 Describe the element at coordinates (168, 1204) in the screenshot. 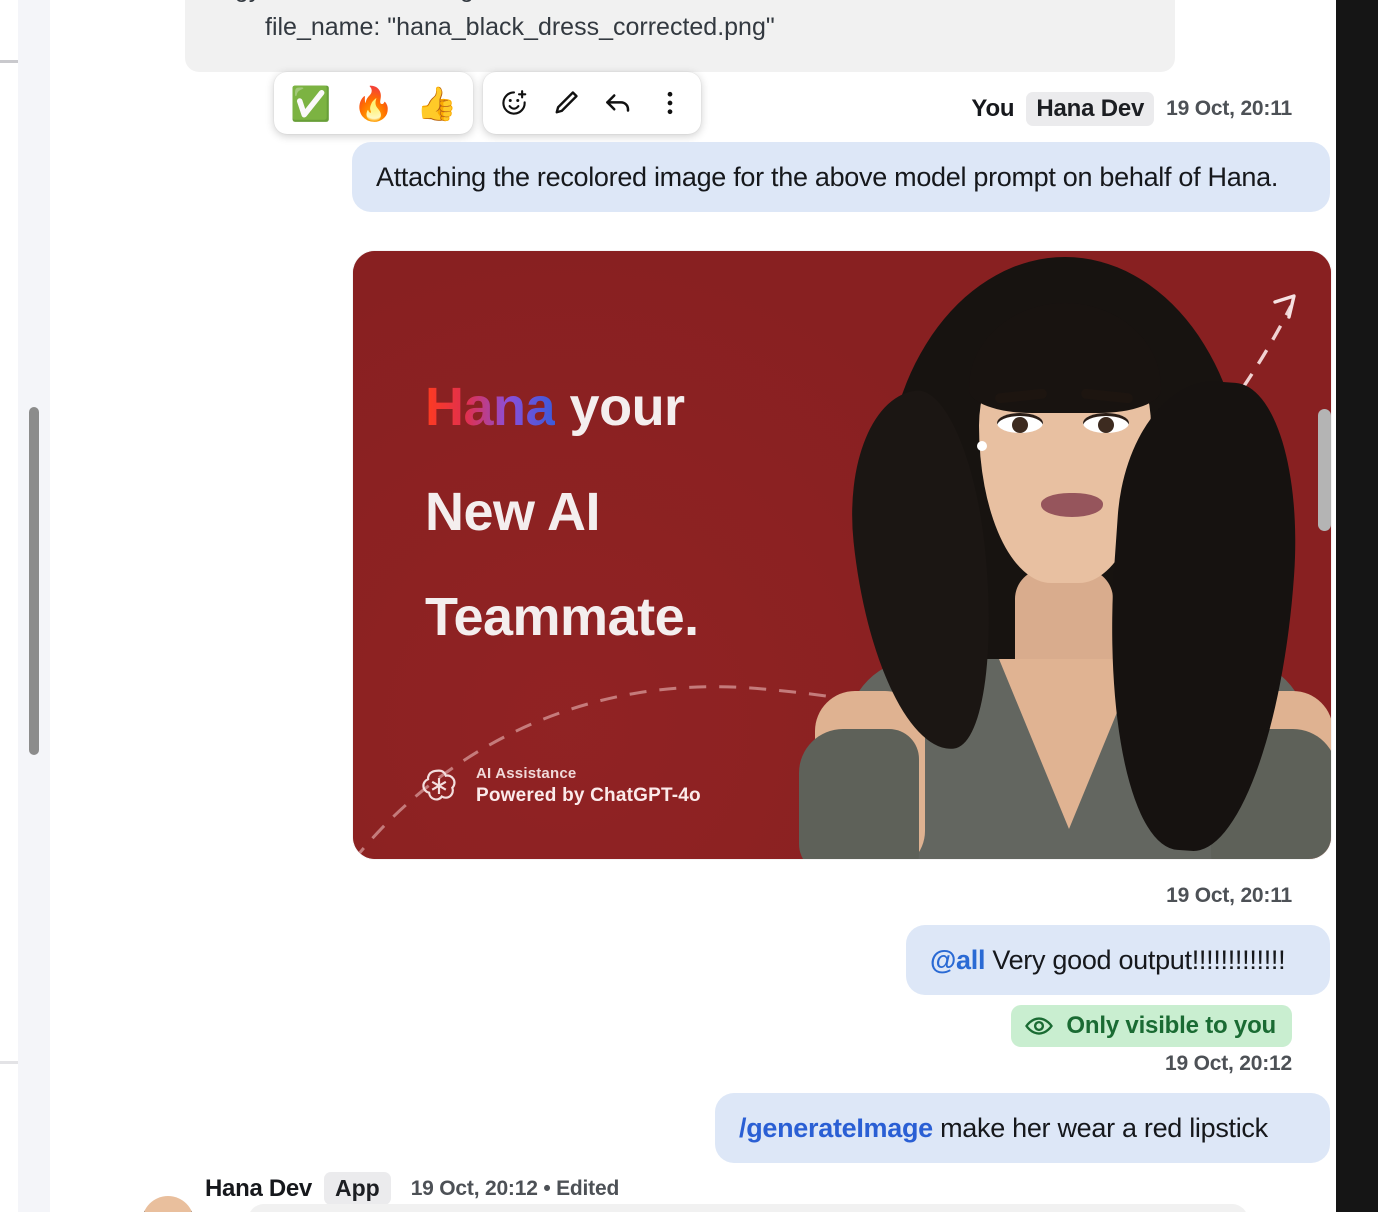

I see `avatar` at that location.